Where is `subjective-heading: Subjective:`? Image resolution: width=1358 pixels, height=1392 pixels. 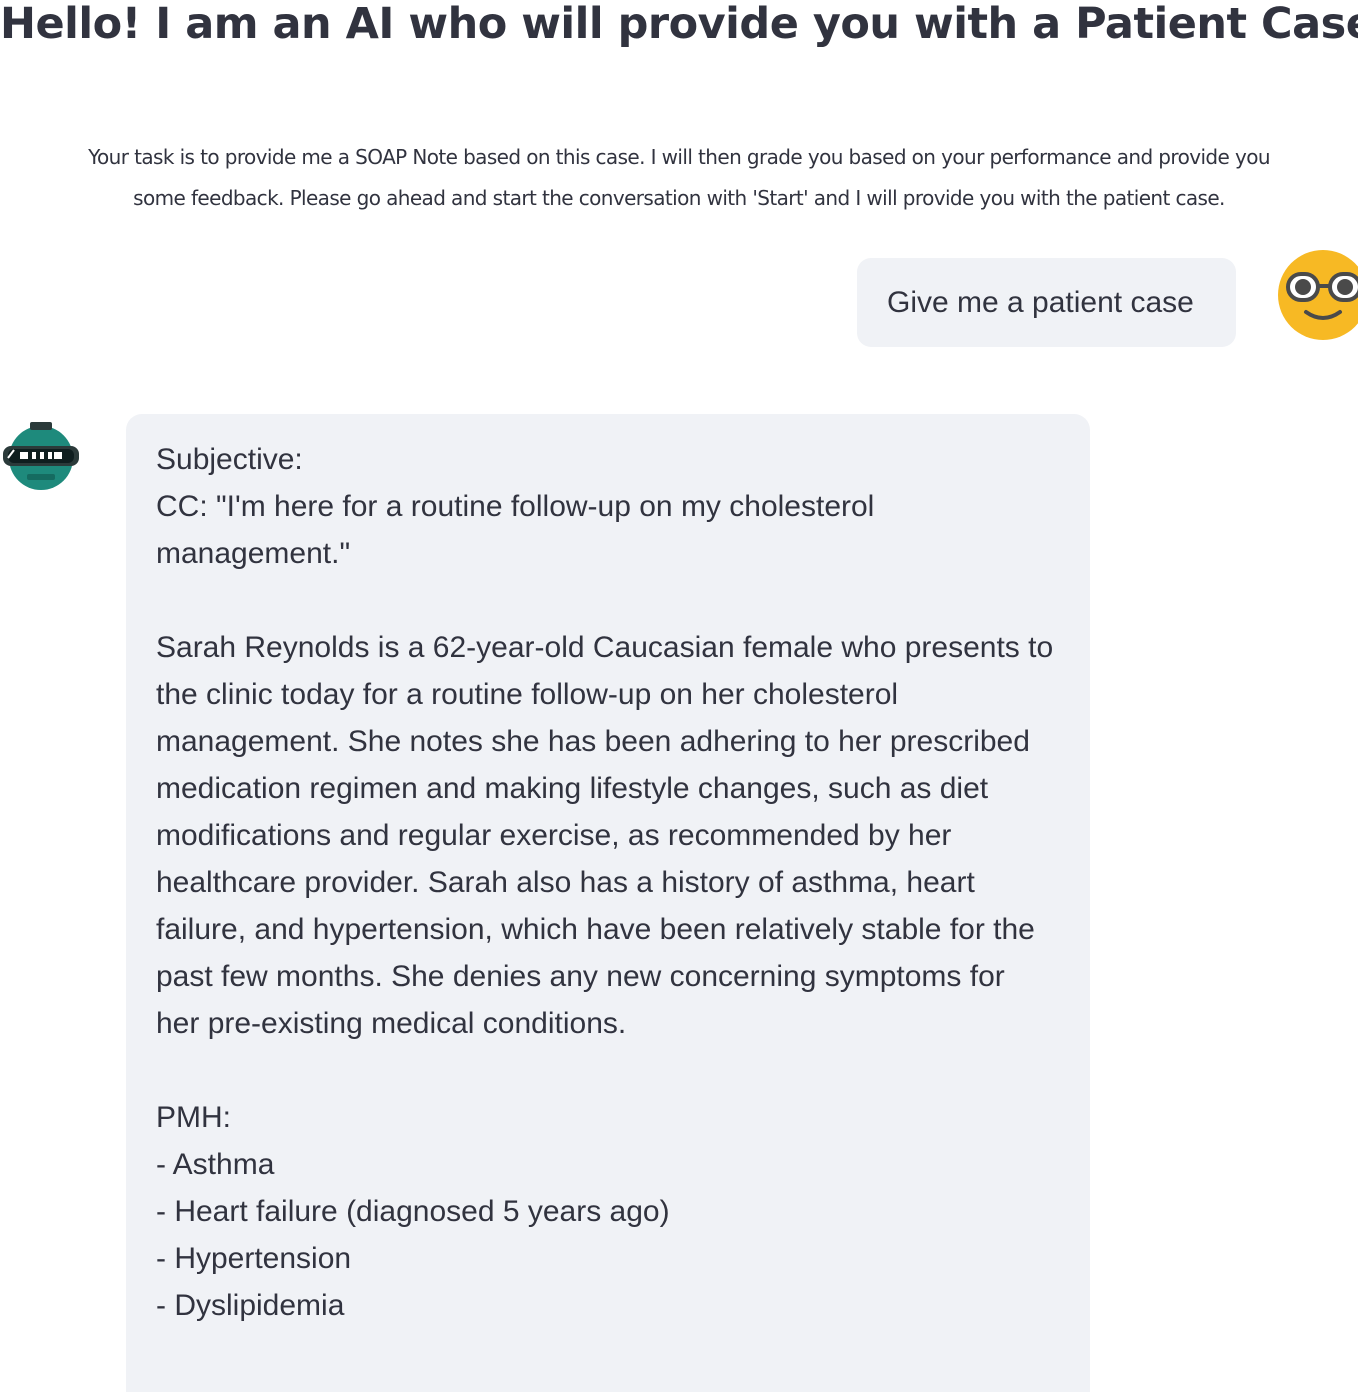
subjective-heading: Subjective: is located at coordinates (229, 459).